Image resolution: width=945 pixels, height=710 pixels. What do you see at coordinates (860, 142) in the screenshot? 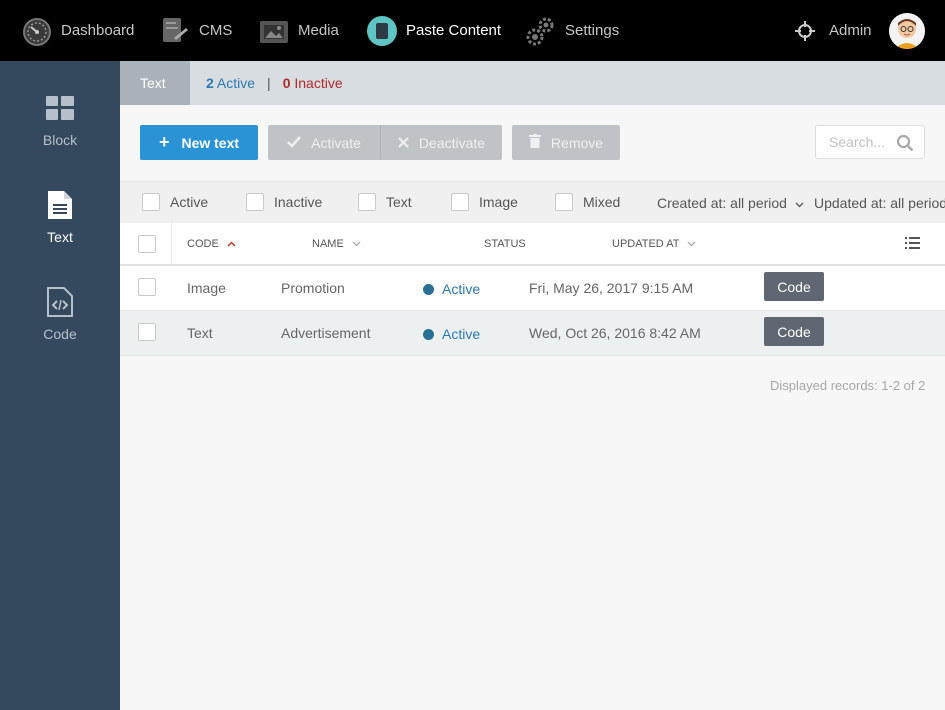
I see `search-input` at bounding box center [860, 142].